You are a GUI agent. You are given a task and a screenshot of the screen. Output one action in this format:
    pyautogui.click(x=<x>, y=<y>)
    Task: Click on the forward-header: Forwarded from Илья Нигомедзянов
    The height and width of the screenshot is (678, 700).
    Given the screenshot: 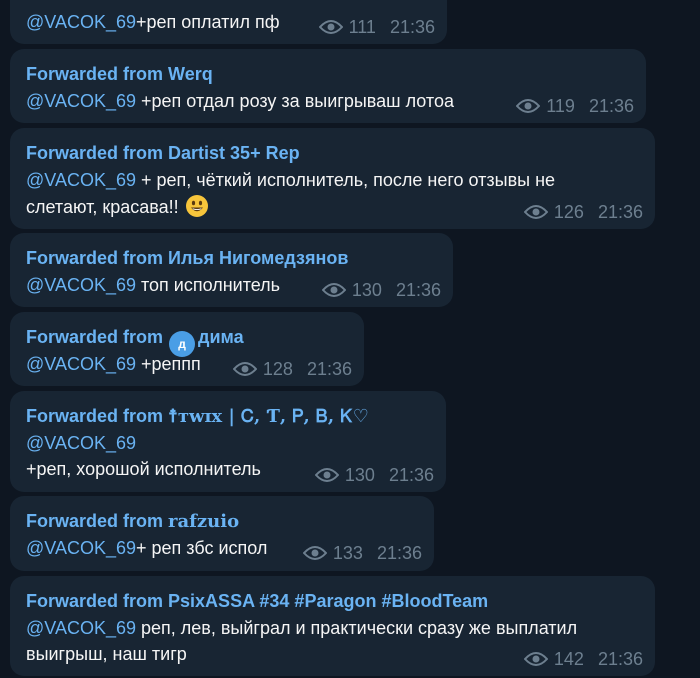 What is the action you would take?
    pyautogui.click(x=187, y=258)
    